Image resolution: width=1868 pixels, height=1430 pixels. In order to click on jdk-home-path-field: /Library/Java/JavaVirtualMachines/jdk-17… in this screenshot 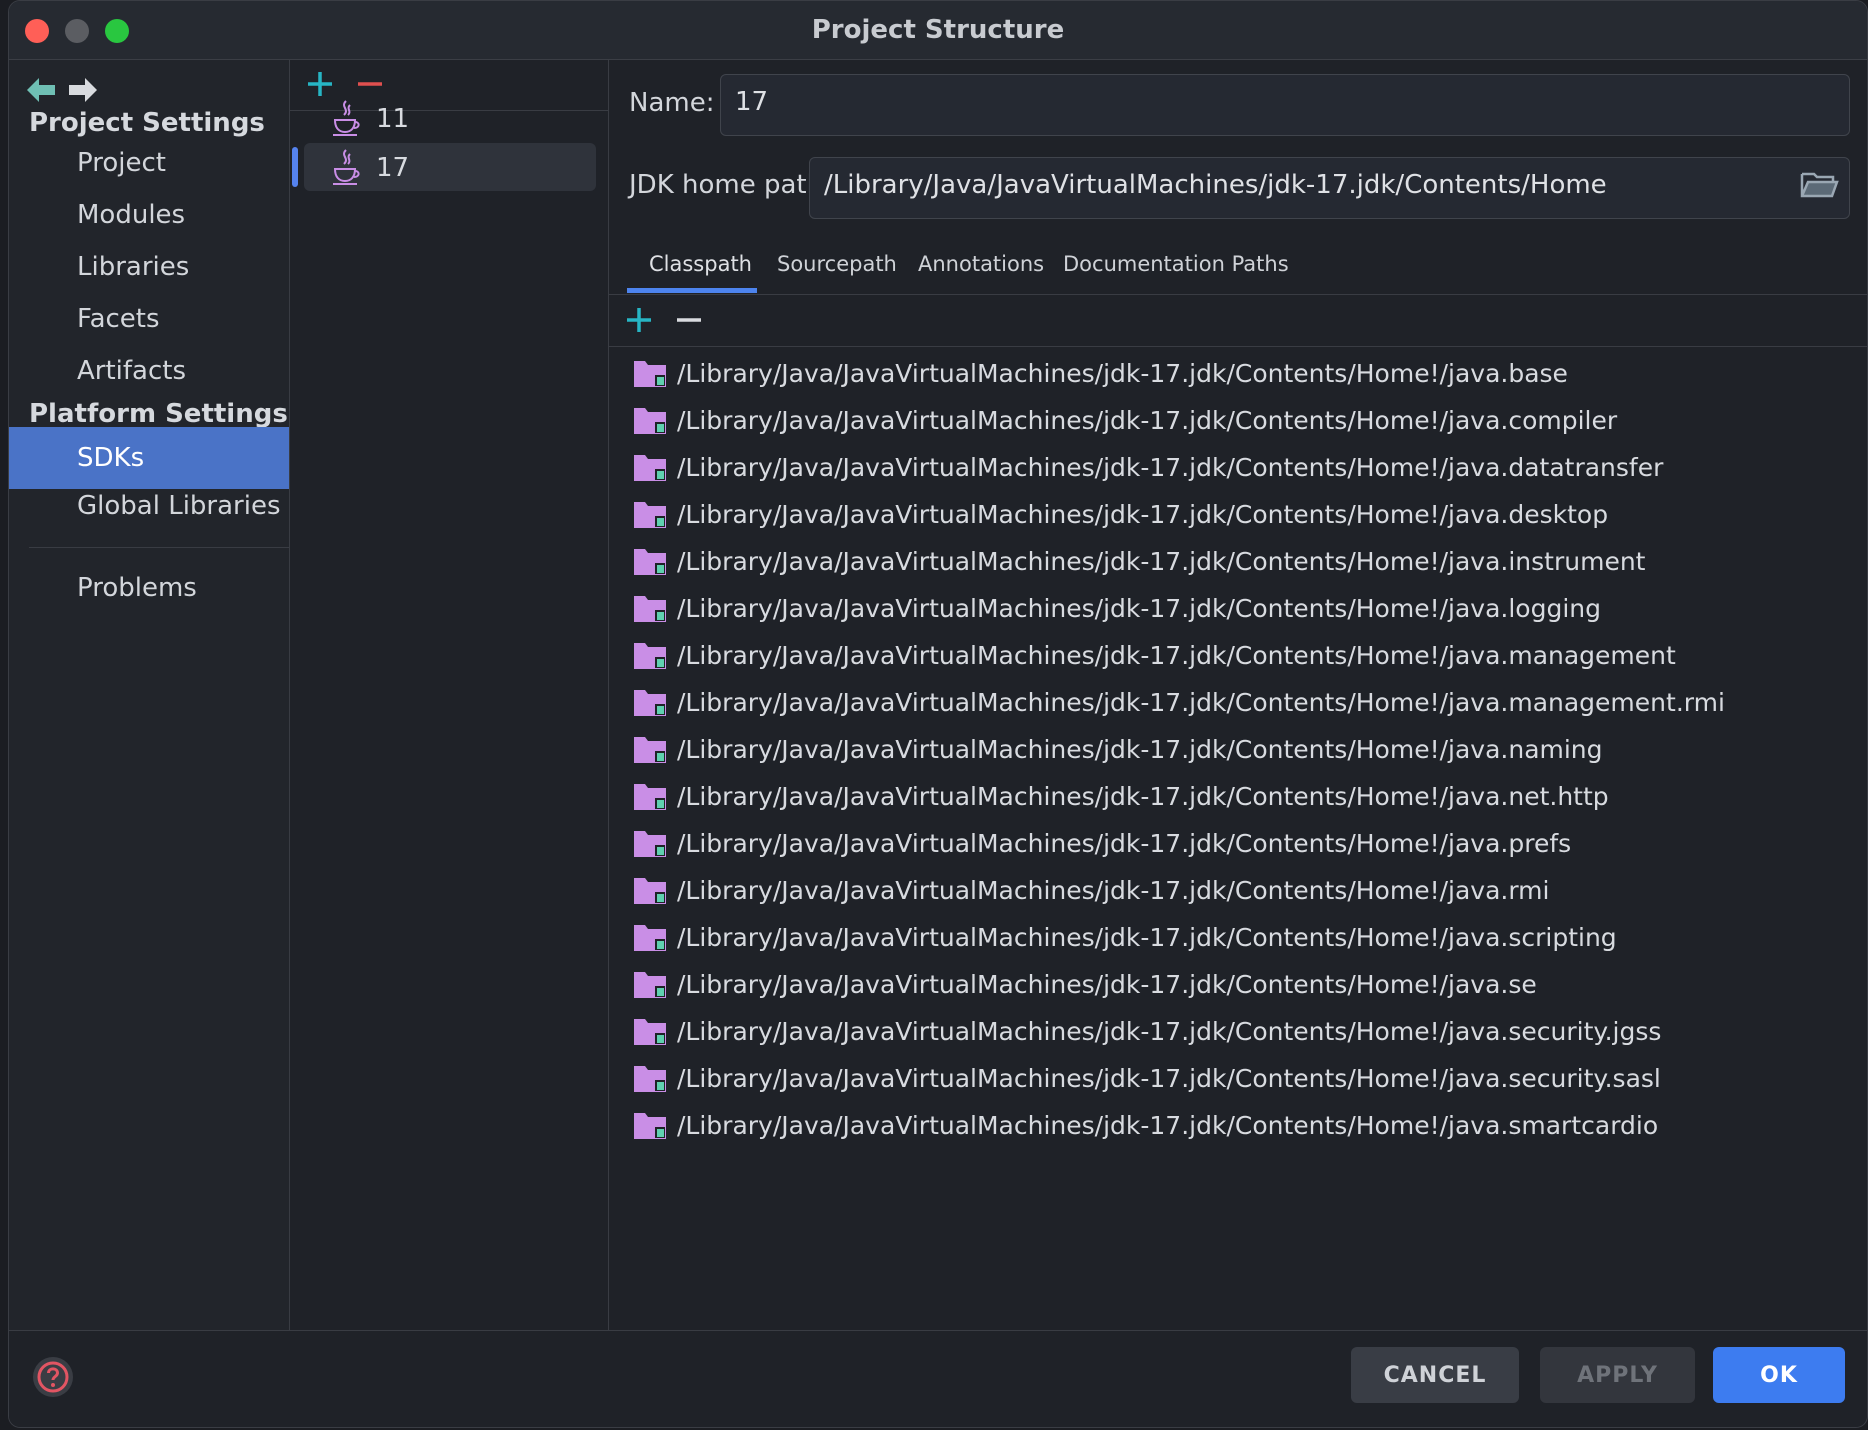, I will do `click(1329, 188)`.